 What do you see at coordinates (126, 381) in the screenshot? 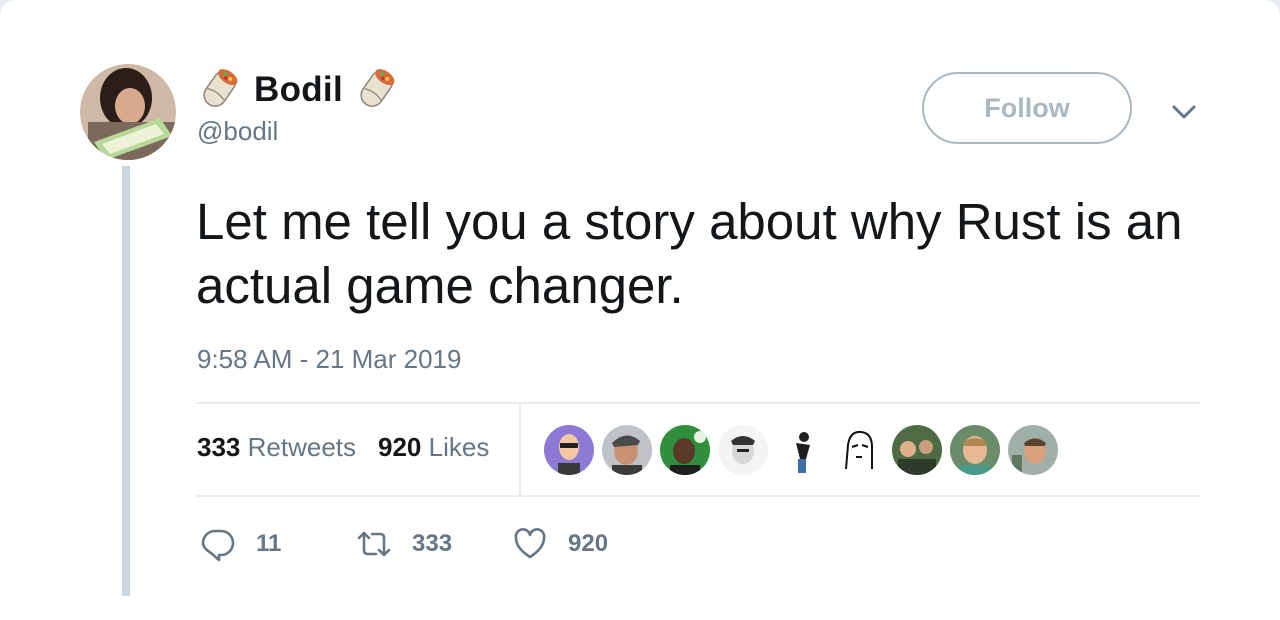
I see `thread-line` at bounding box center [126, 381].